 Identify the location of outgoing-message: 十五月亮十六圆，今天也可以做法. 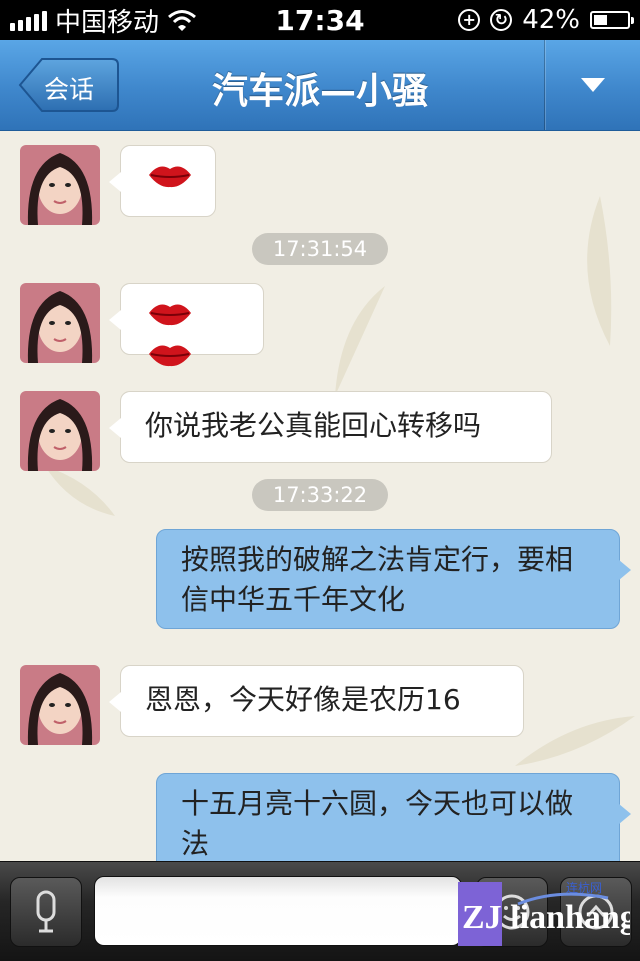
(393, 817).